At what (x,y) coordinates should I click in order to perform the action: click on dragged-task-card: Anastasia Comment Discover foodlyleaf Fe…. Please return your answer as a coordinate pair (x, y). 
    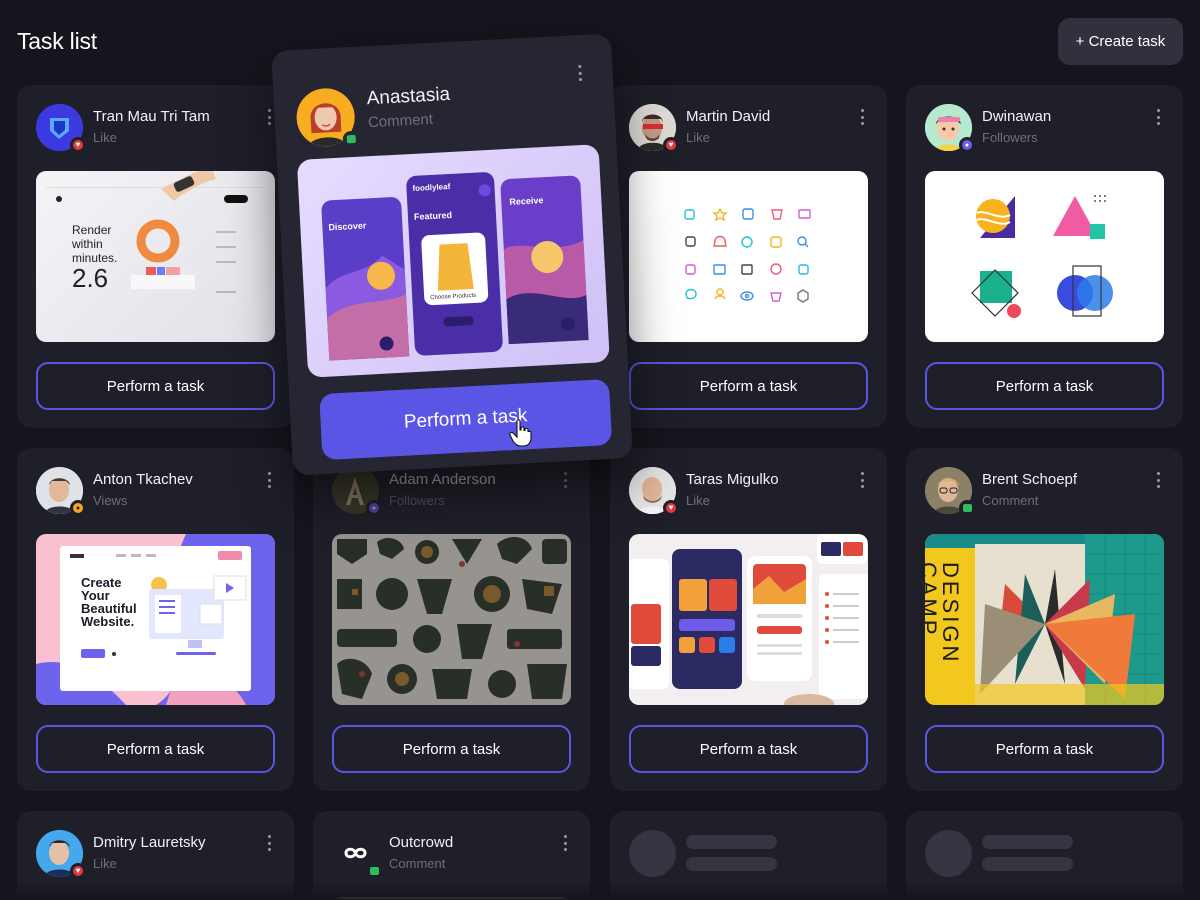
    Looking at the image, I should click on (452, 254).